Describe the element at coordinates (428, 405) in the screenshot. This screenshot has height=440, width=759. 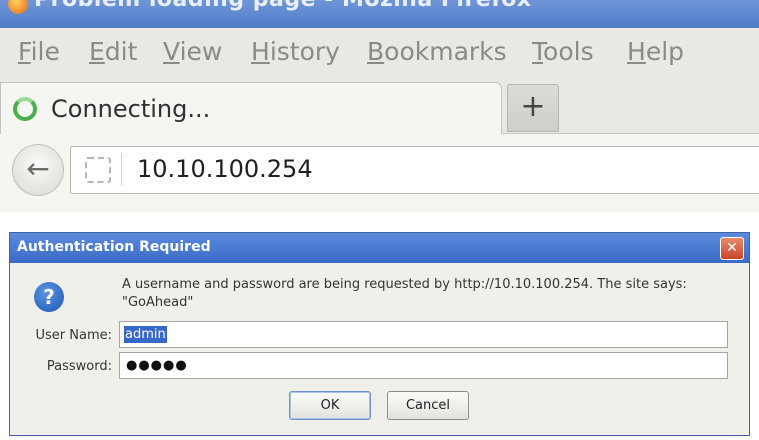
I see `cancel-button: Cancel` at that location.